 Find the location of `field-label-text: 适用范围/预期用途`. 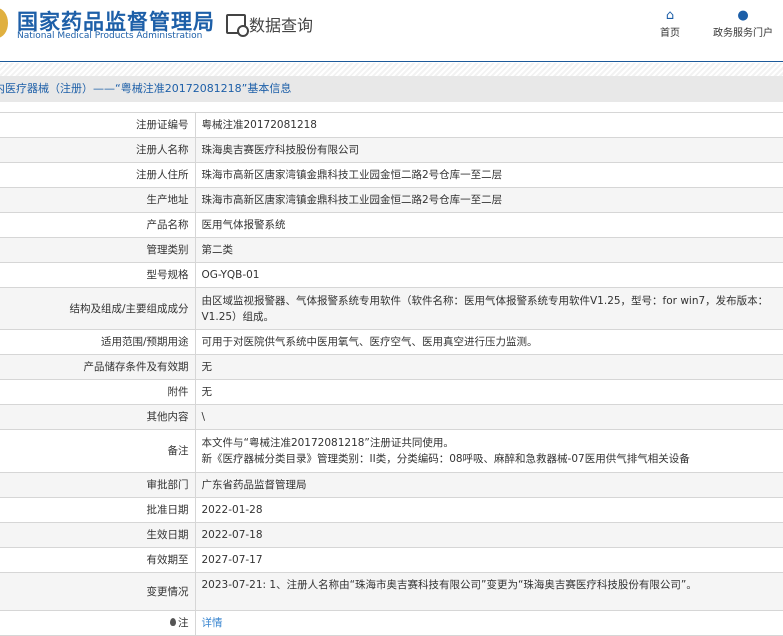

field-label-text: 适用范围/预期用途 is located at coordinates (144, 342).